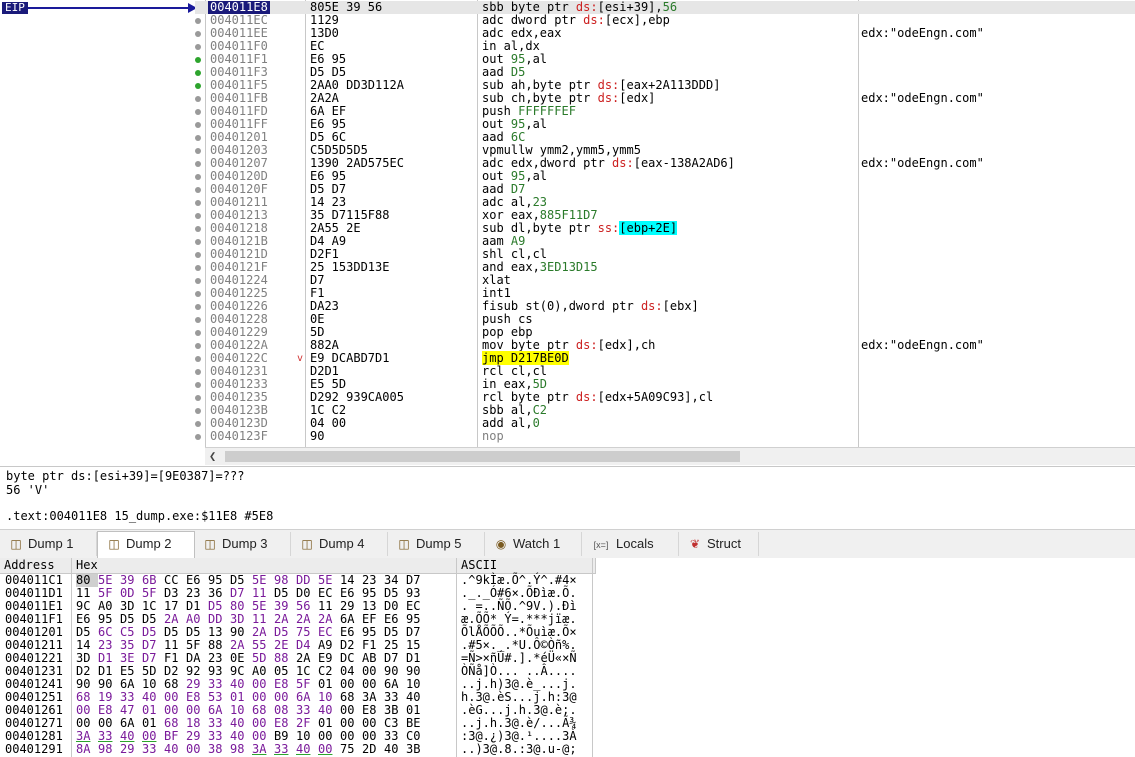 The width and height of the screenshot is (1135, 757). Describe the element at coordinates (48, 544) in the screenshot. I see `tab-dump-1: ◫ Dump 1` at that location.